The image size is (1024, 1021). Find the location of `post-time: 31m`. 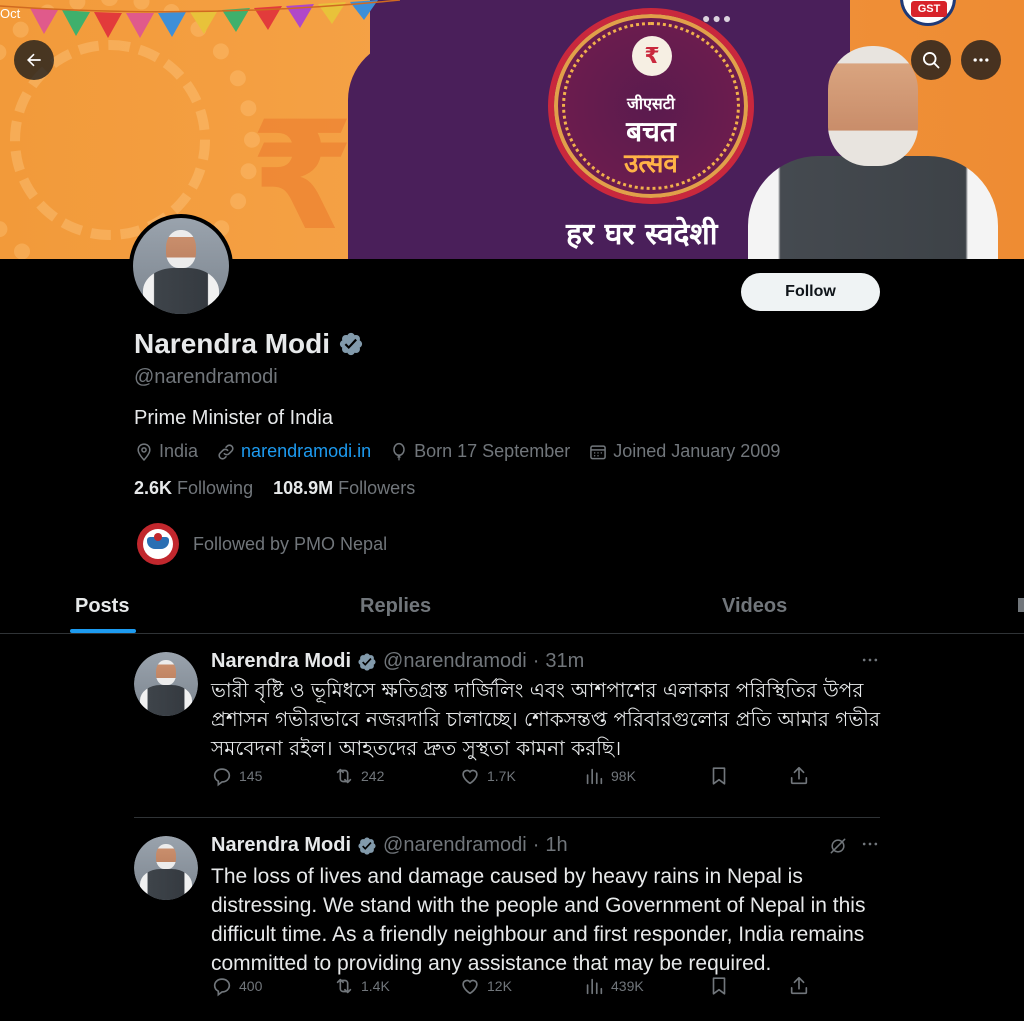

post-time: 31m is located at coordinates (564, 661).